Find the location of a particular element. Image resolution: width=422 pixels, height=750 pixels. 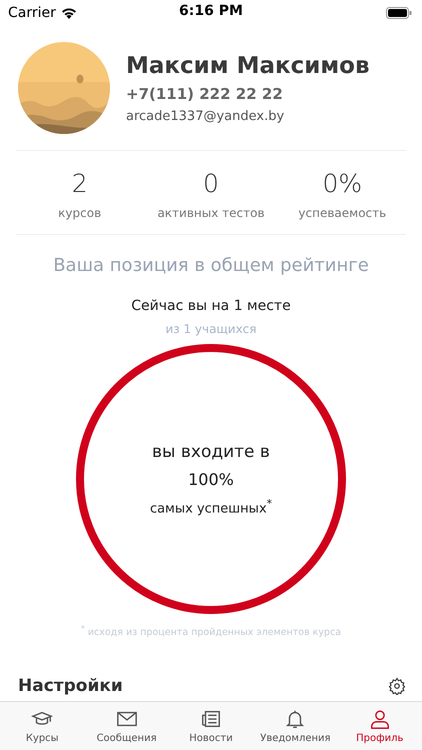

user-name: Максим Максимов is located at coordinates (248, 65).